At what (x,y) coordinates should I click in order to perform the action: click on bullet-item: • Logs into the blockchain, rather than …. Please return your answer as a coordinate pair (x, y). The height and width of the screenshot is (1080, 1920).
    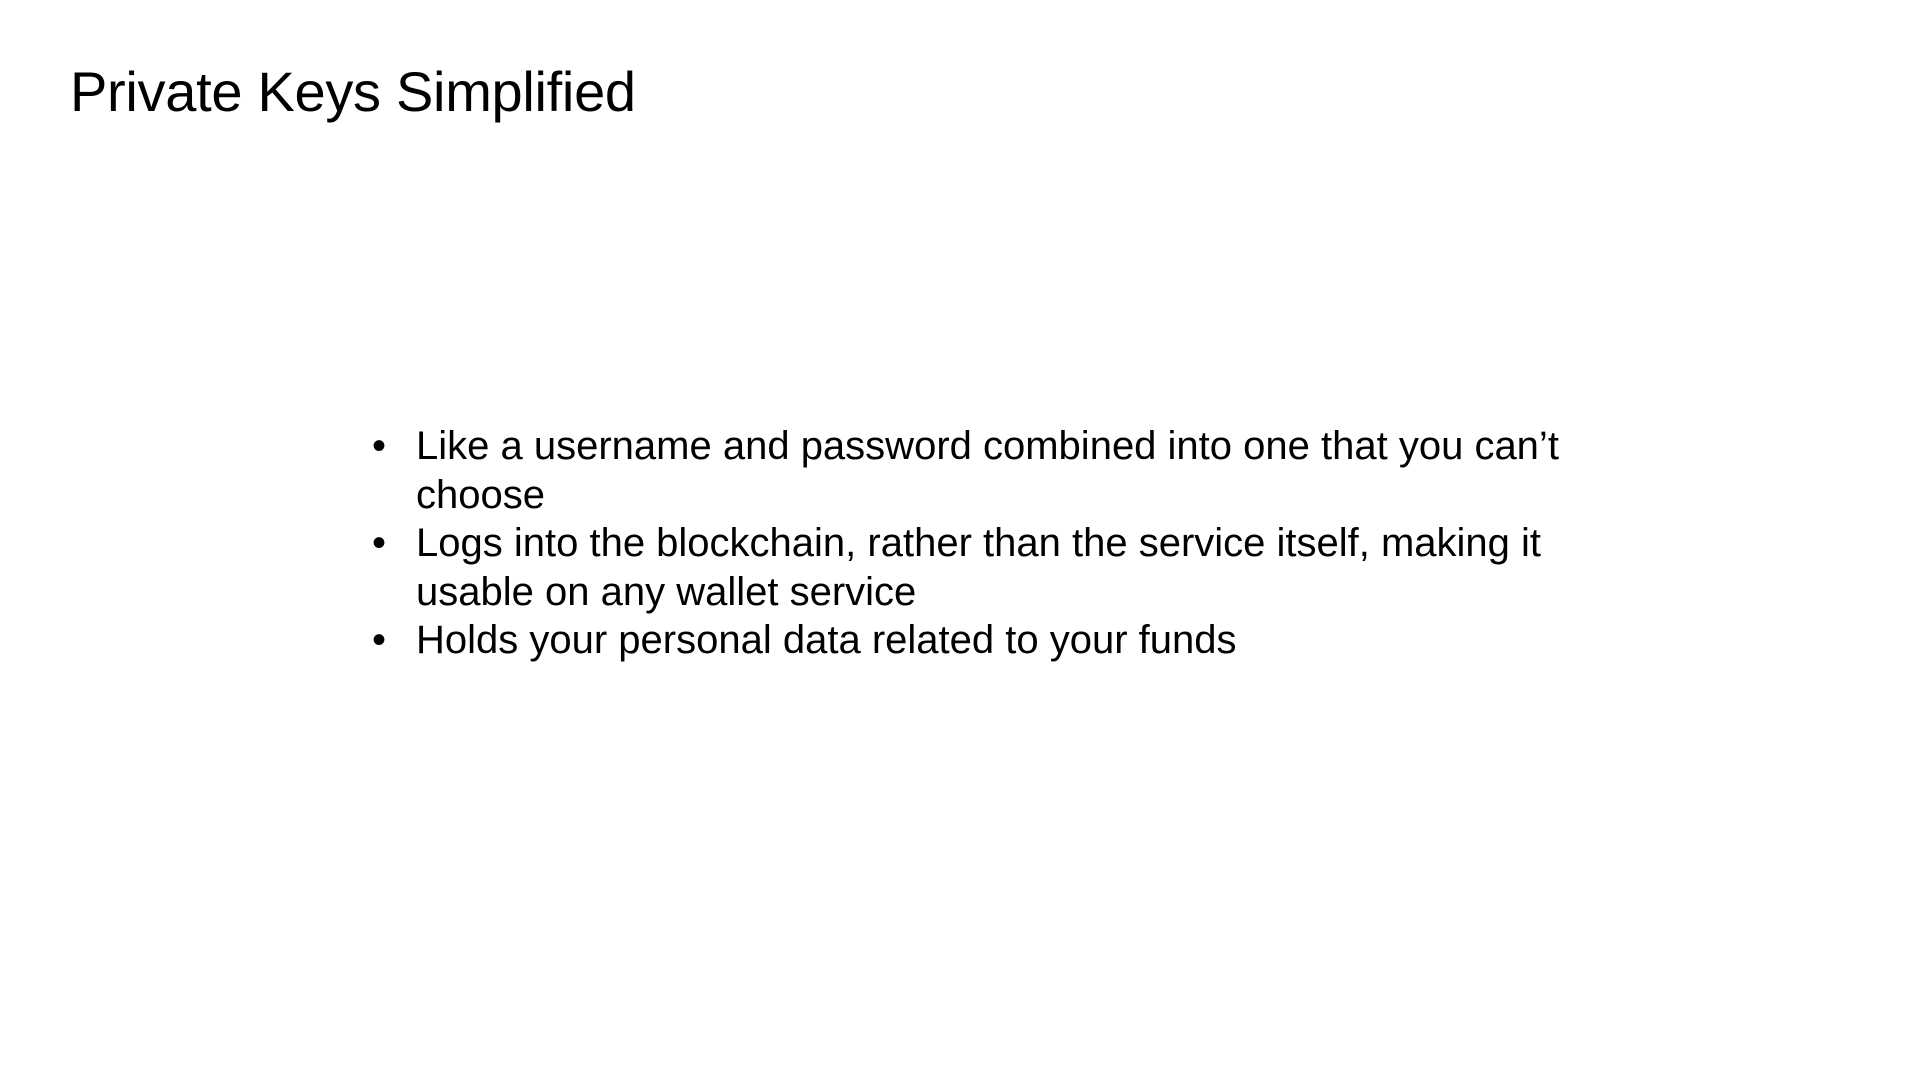
    Looking at the image, I should click on (970, 567).